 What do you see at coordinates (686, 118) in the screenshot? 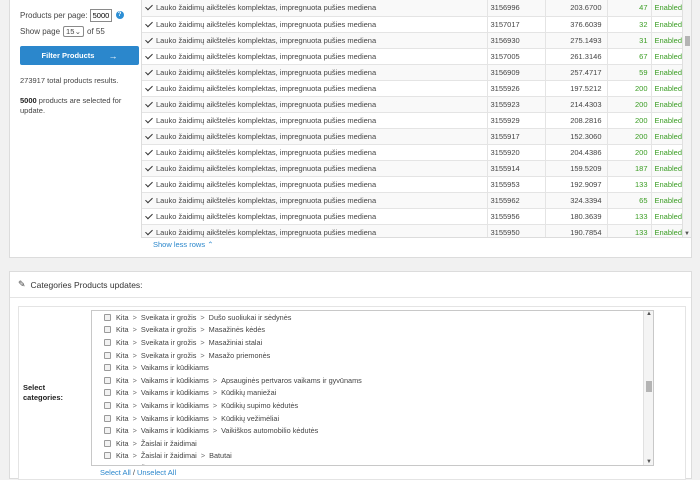
I see `table-scrollbar: ▼` at bounding box center [686, 118].